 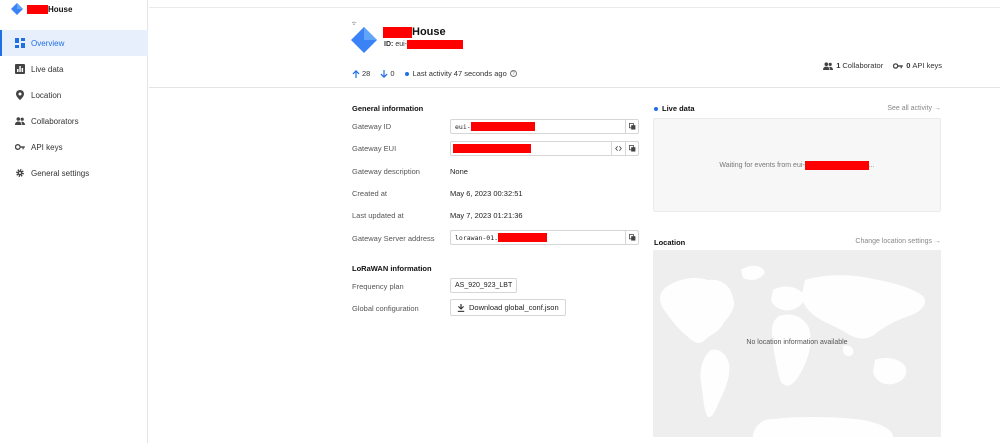 I want to click on toggle-format-button, so click(x=618, y=148).